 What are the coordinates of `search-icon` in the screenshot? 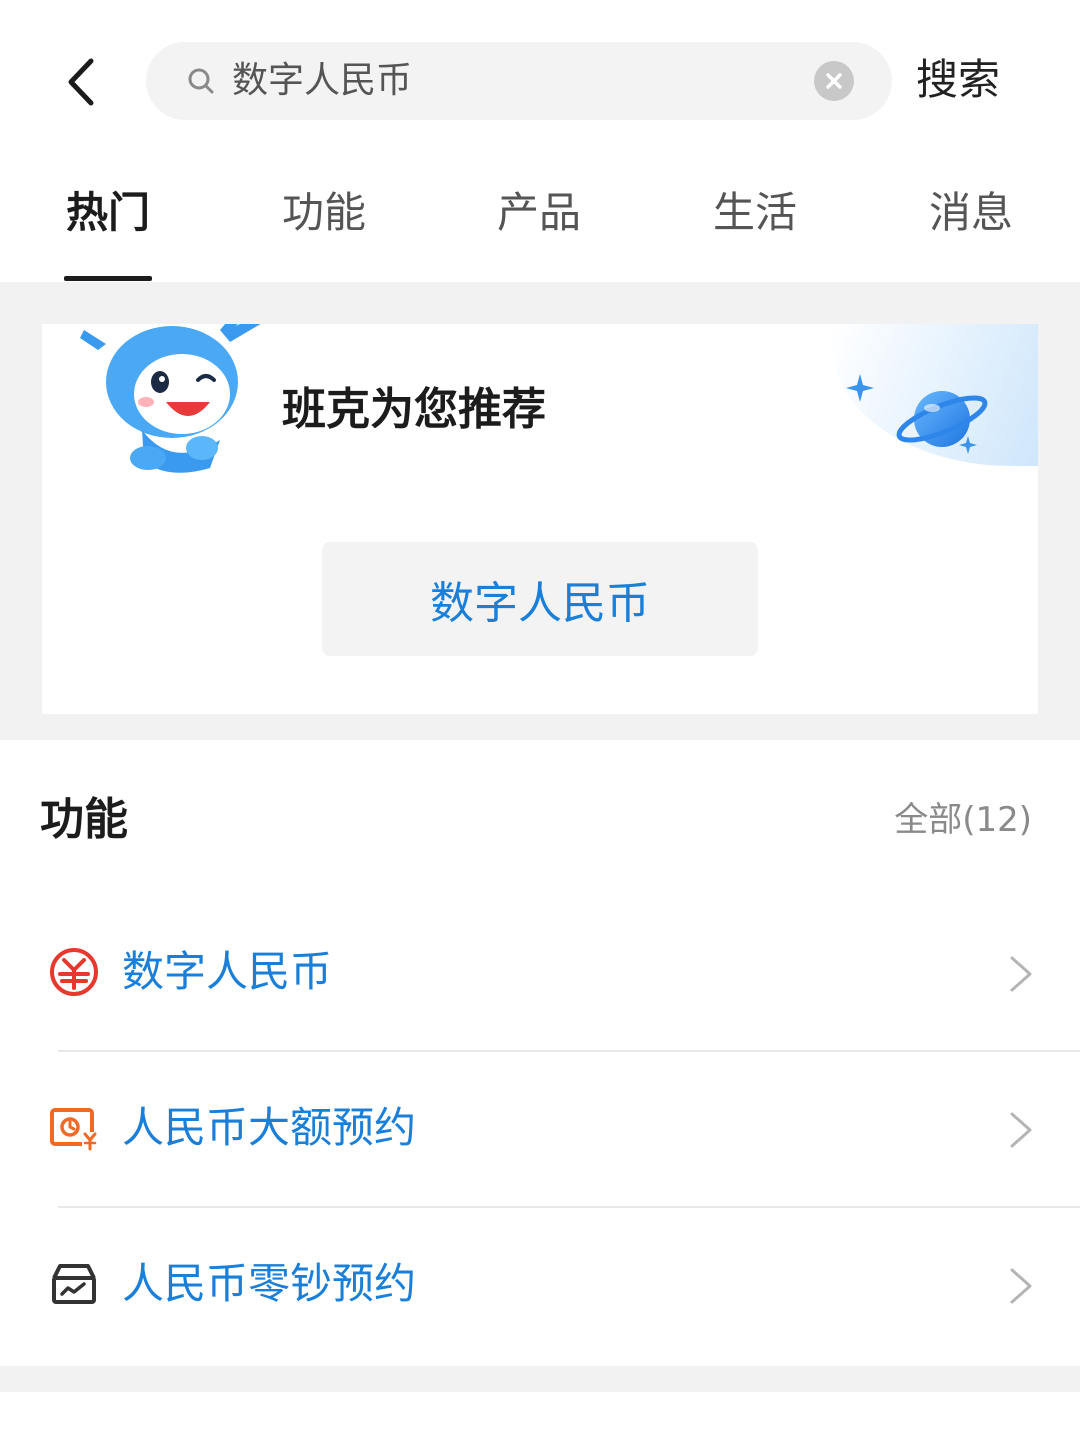 It's located at (201, 81).